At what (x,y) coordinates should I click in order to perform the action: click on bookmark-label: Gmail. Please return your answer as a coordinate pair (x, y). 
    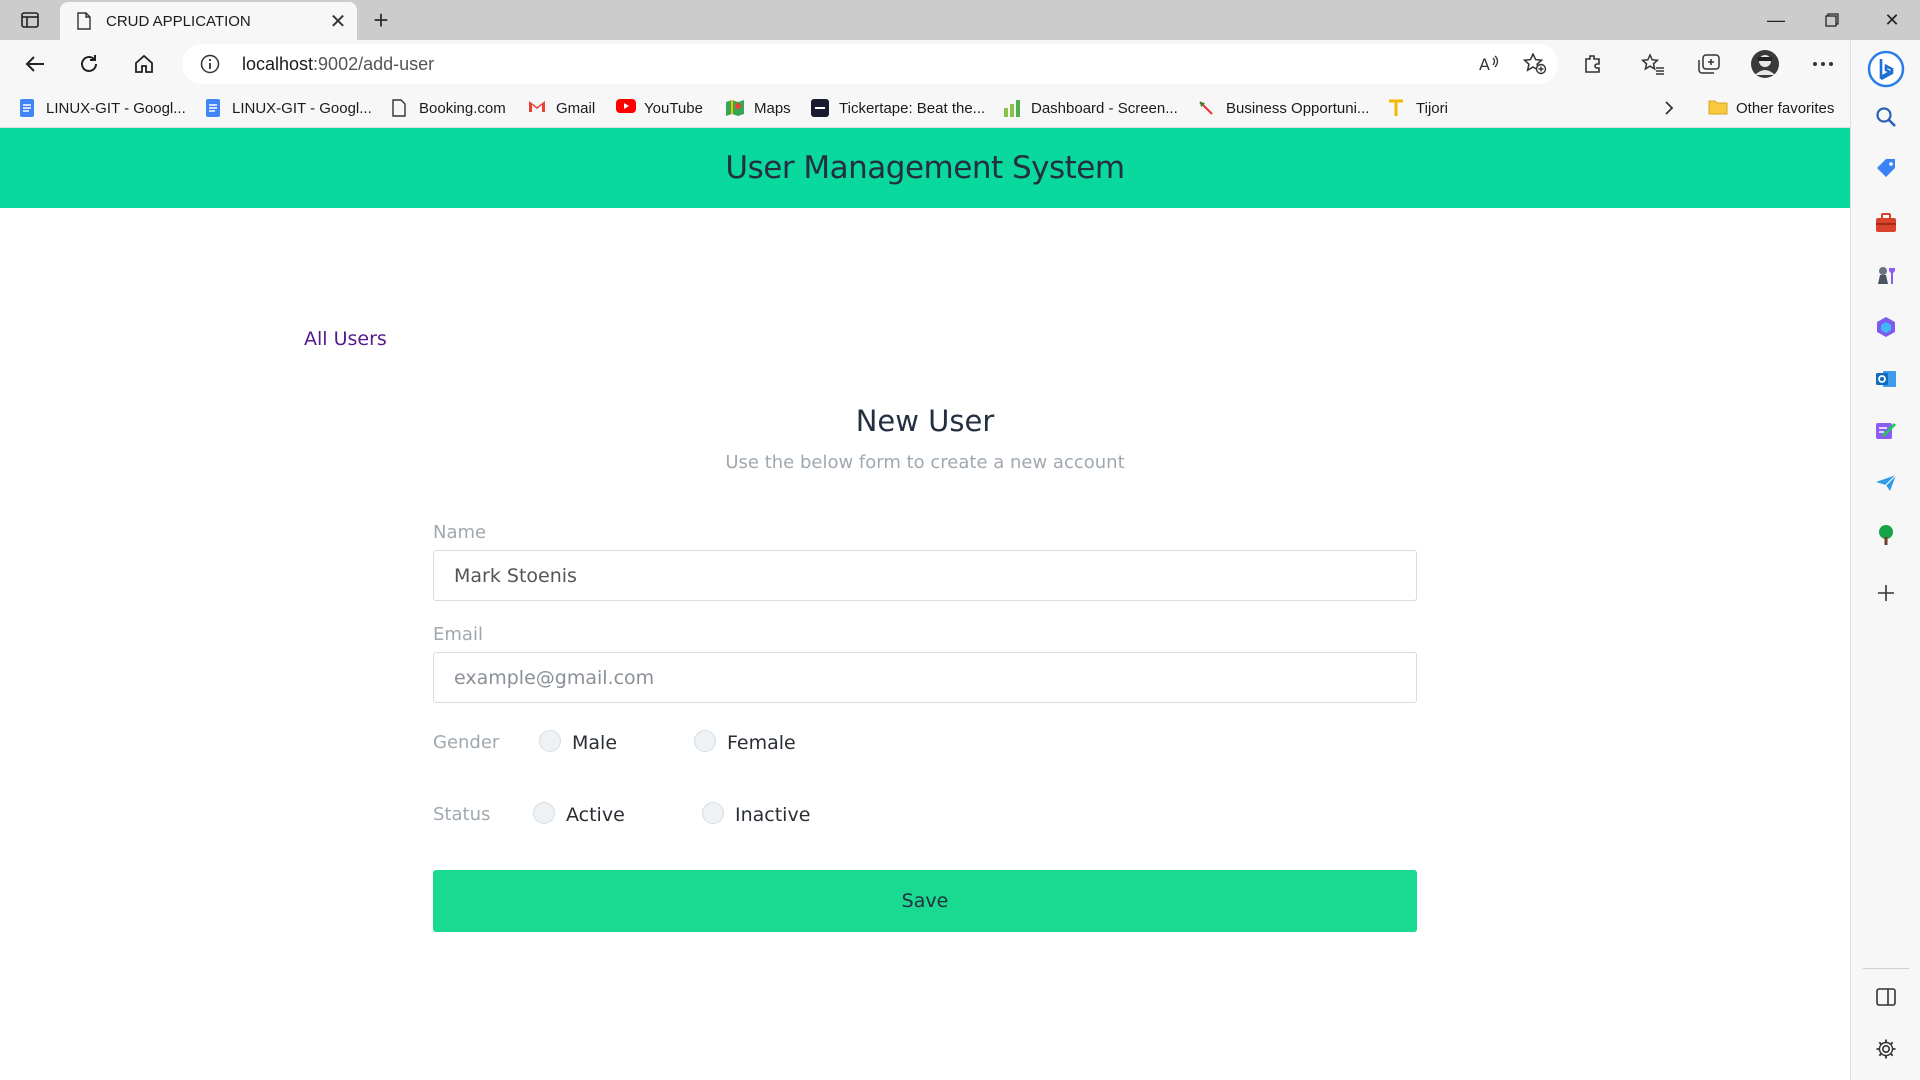
    Looking at the image, I should click on (576, 108).